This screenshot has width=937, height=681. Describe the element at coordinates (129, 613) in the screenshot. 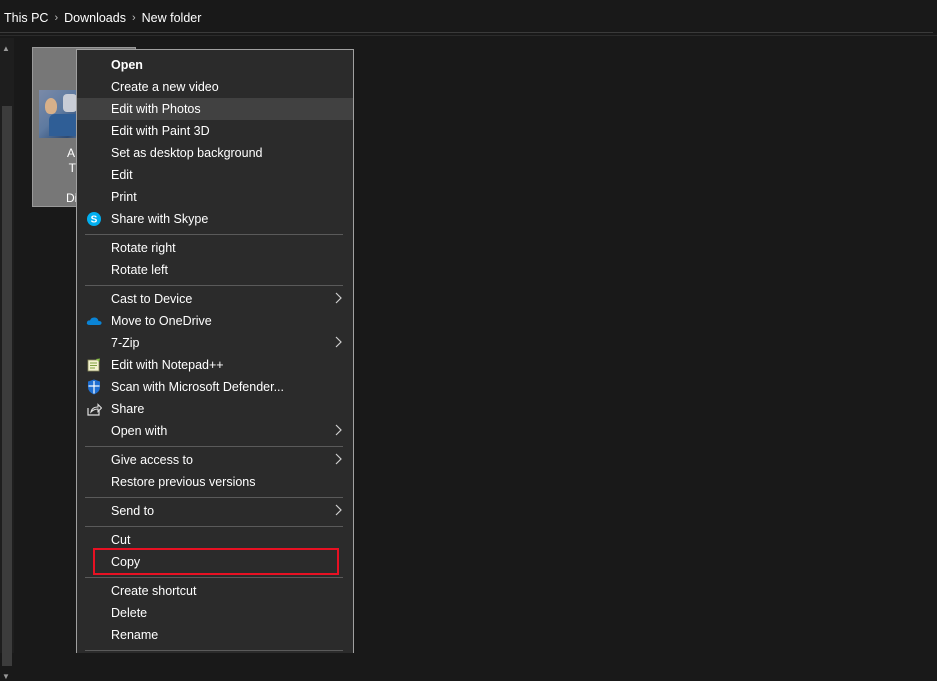

I see `menu-item-label: Delete` at that location.